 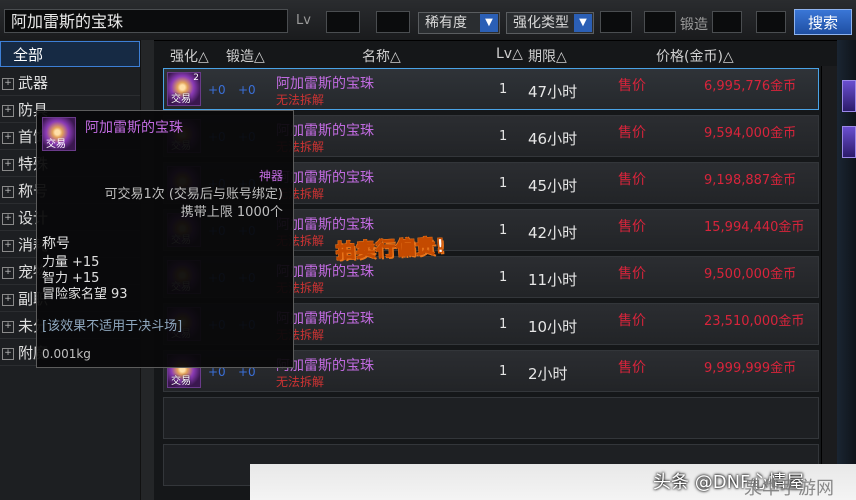 What do you see at coordinates (70, 83) in the screenshot?
I see `category-weapon: + 武器` at bounding box center [70, 83].